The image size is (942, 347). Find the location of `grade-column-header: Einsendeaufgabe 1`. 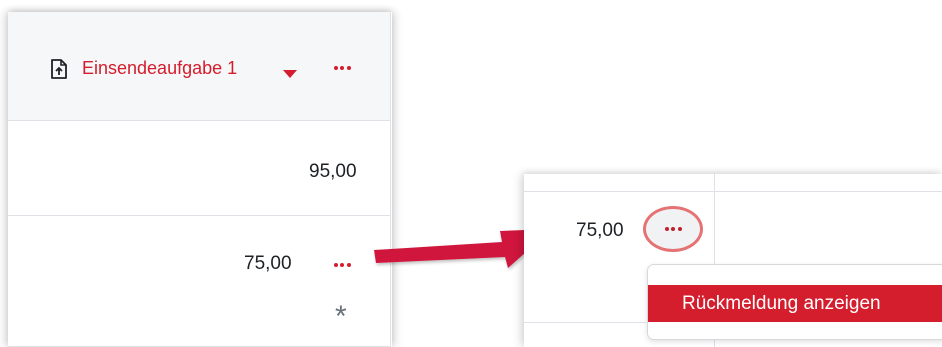

grade-column-header: Einsendeaufgabe 1 is located at coordinates (199, 66).